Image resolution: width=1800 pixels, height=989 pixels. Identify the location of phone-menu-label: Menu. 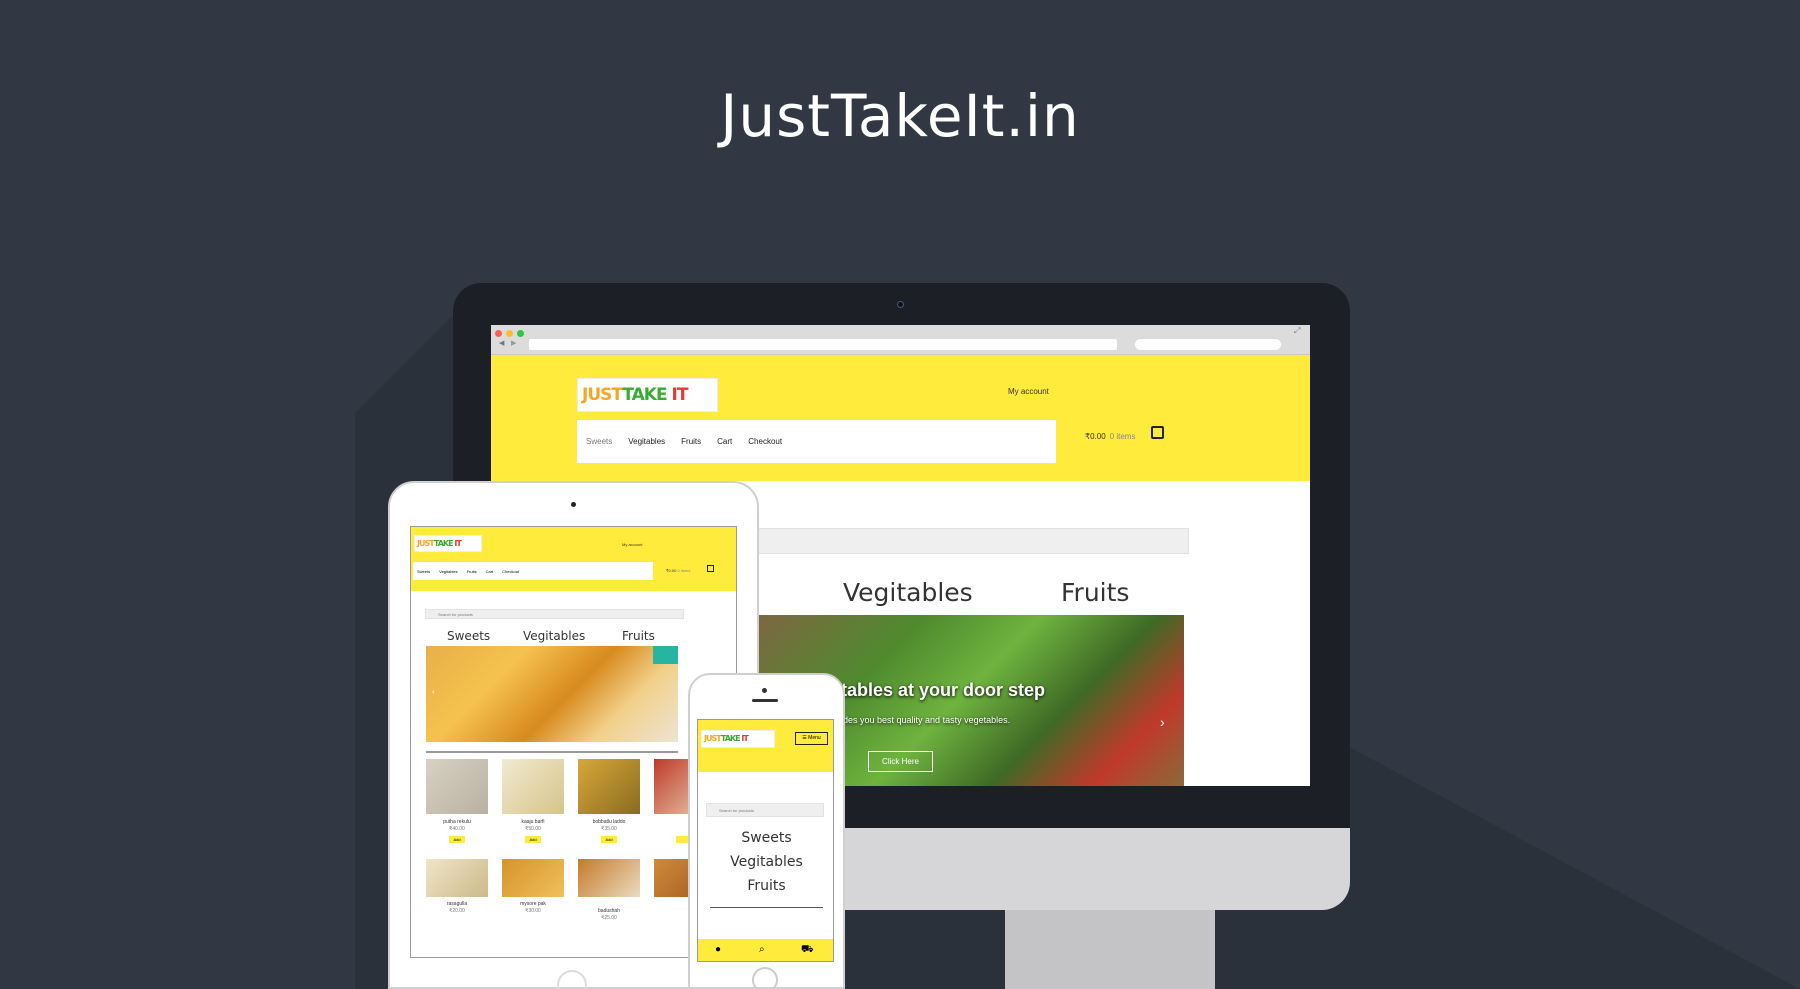
(814, 738).